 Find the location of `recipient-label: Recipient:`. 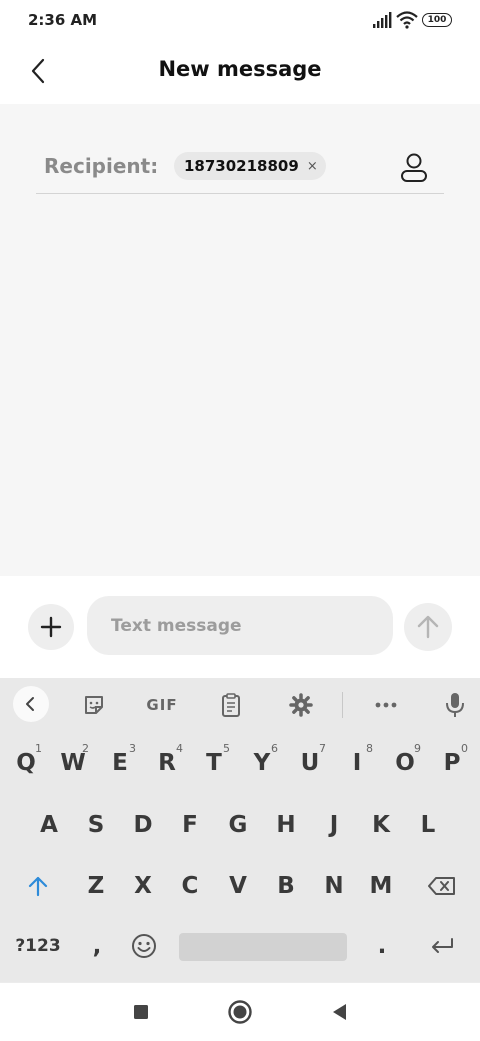

recipient-label: Recipient: is located at coordinates (101, 166).